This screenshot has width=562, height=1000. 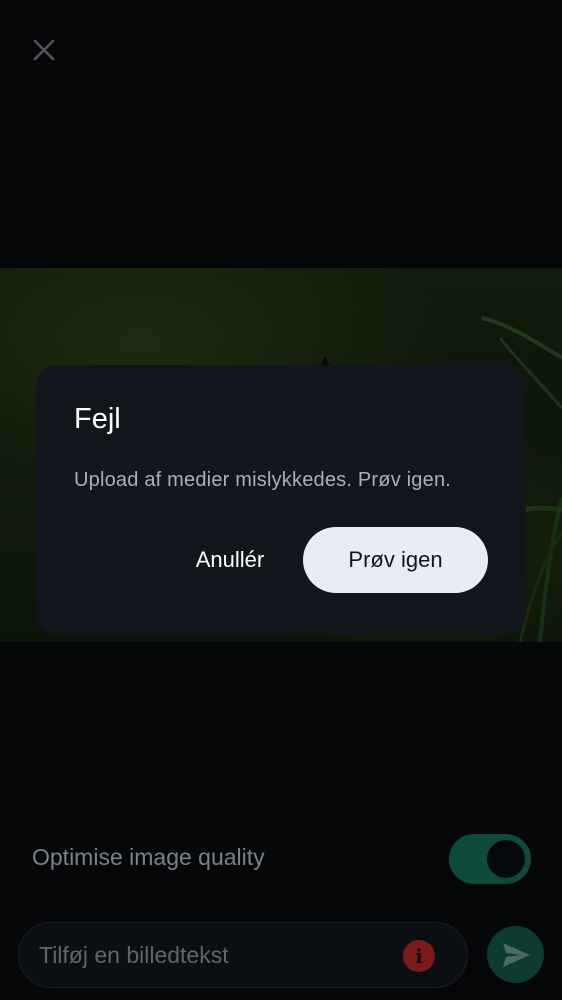 What do you see at coordinates (134, 955) in the screenshot?
I see `caption-placeholder: Tilføj en billedtekst` at bounding box center [134, 955].